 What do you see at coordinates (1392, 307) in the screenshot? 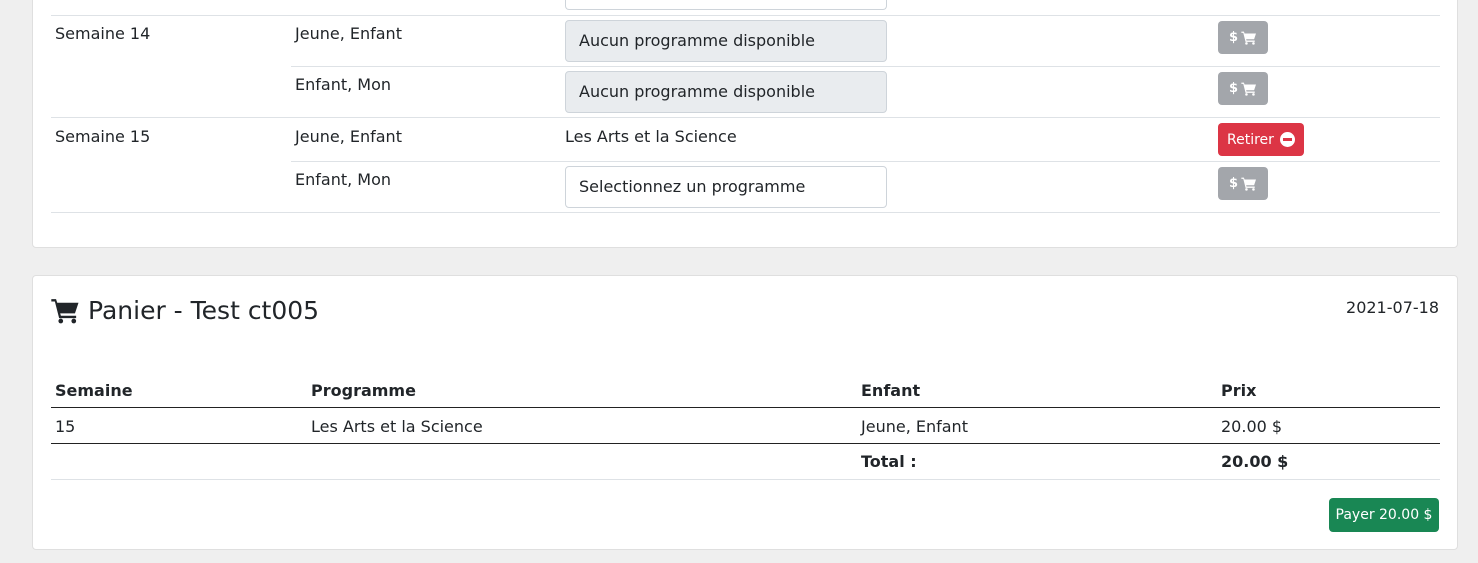
I see `cart-date: 2021-07-18` at bounding box center [1392, 307].